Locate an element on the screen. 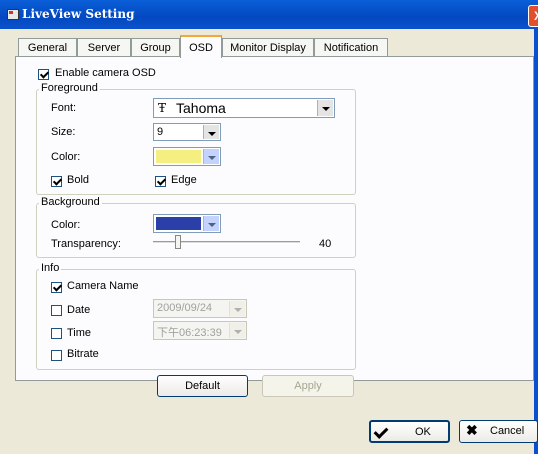 The height and width of the screenshot is (454, 538). transparency-value: 40 is located at coordinates (325, 244).